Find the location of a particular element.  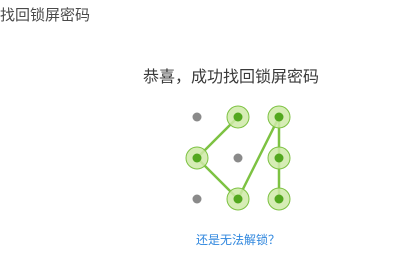

still-cannot-unlock-link: 还是无法解锁？ is located at coordinates (238, 240).